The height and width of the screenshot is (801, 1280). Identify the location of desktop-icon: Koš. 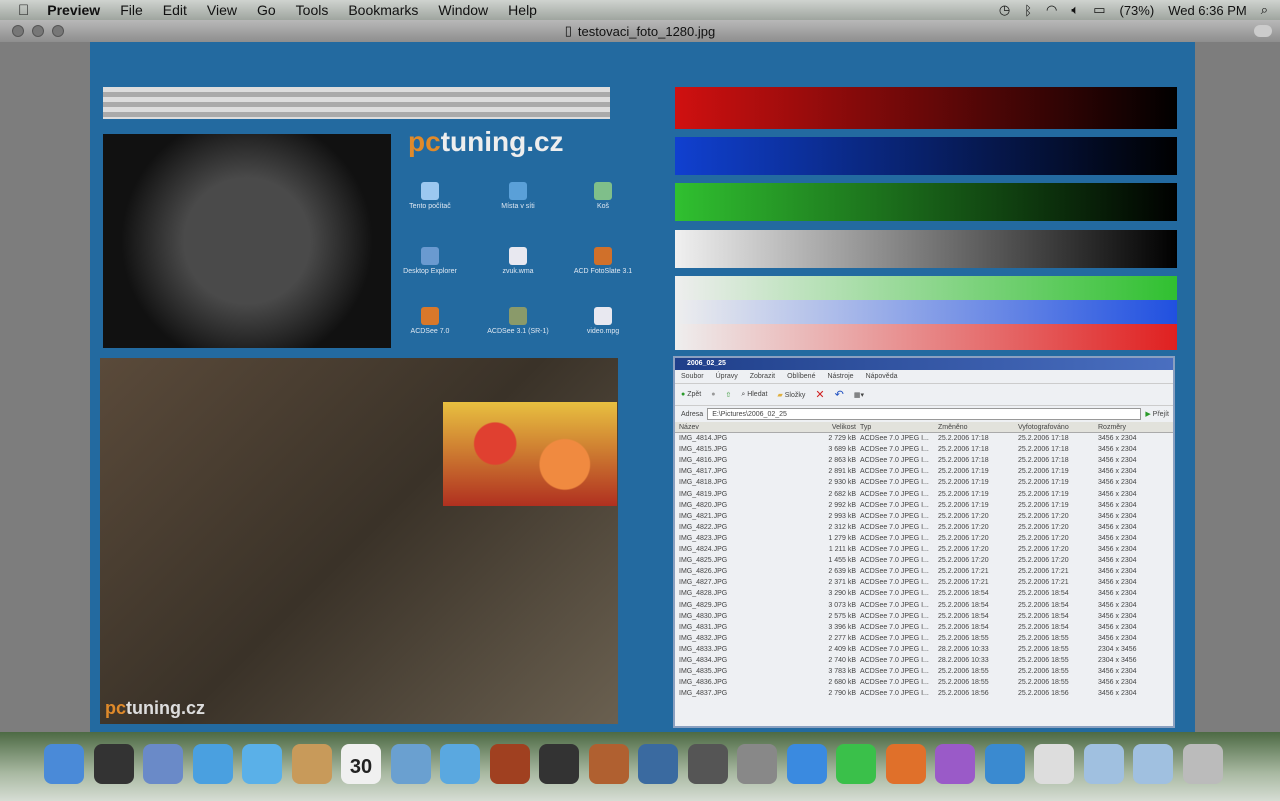
(603, 196).